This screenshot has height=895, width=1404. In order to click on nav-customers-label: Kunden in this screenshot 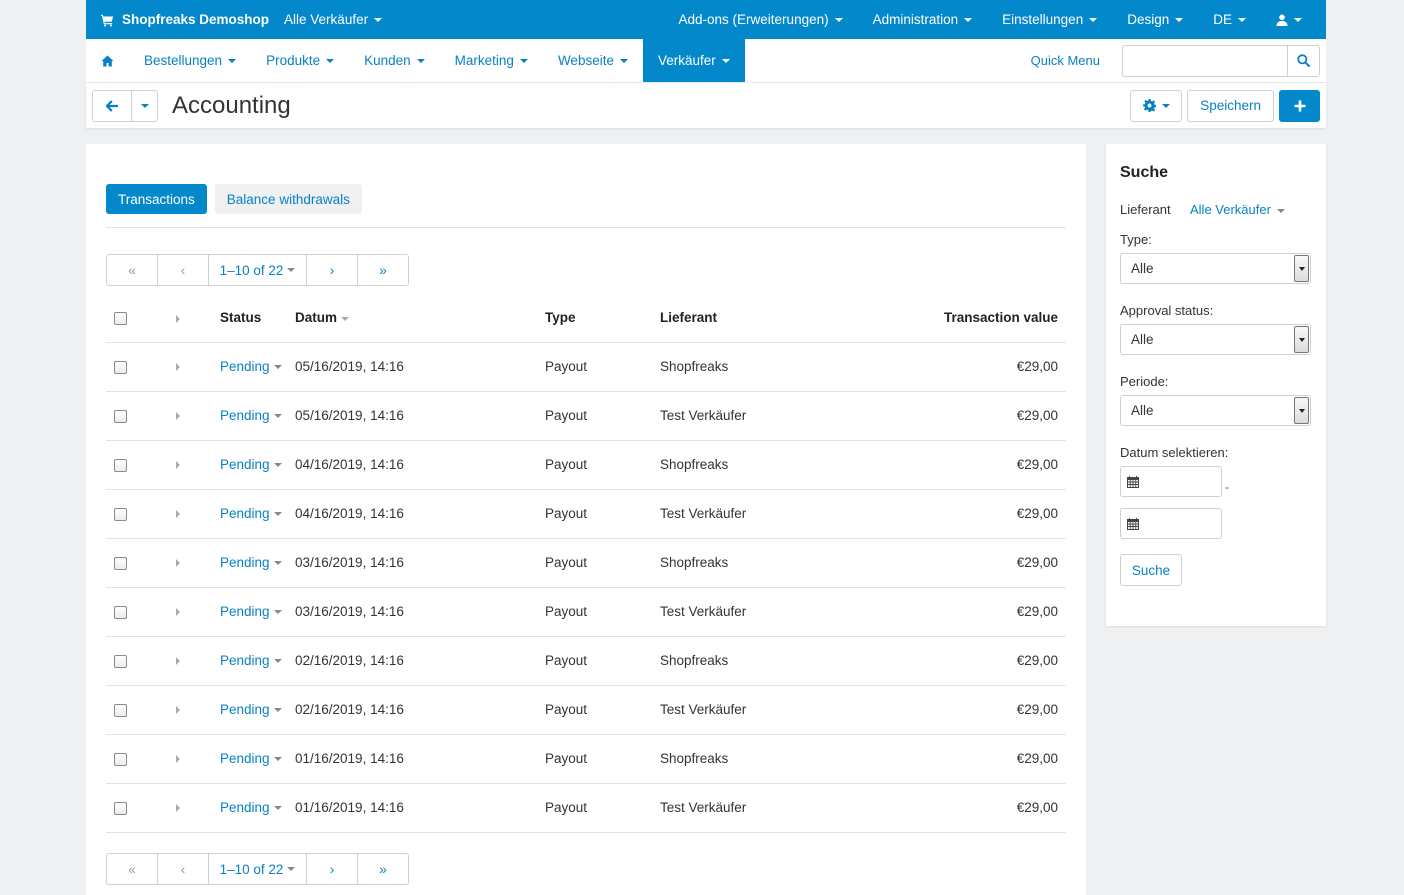, I will do `click(387, 60)`.